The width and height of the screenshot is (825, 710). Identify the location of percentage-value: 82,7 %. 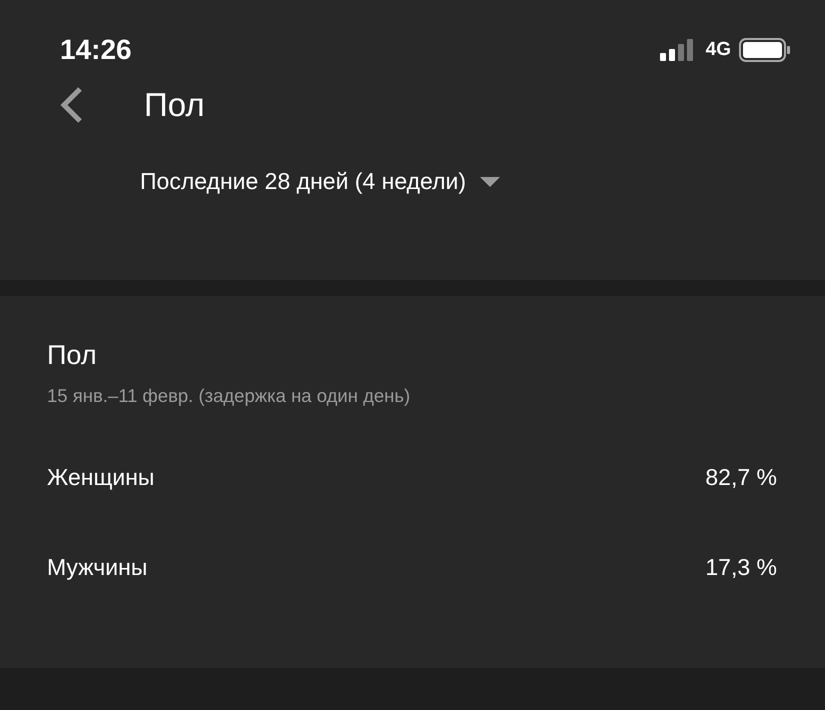
(741, 477).